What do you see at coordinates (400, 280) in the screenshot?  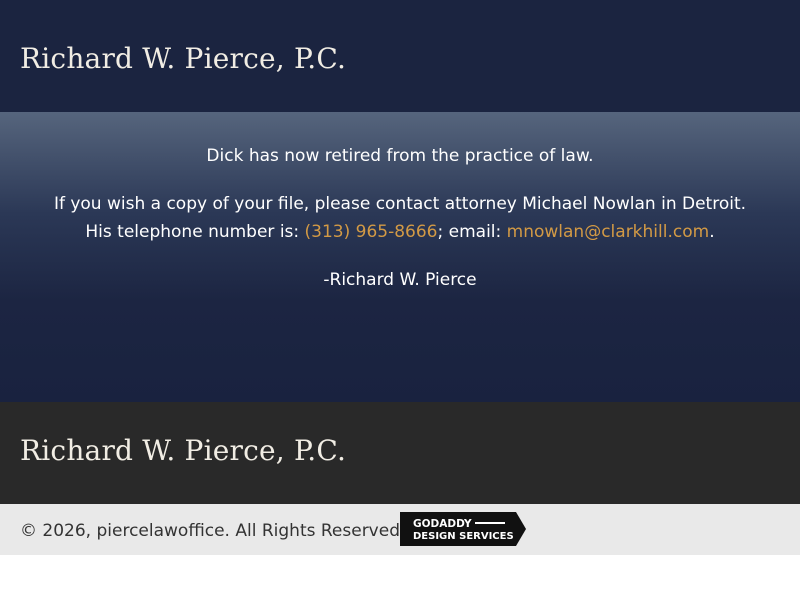 I see `signature: -Richard W. Pierce` at bounding box center [400, 280].